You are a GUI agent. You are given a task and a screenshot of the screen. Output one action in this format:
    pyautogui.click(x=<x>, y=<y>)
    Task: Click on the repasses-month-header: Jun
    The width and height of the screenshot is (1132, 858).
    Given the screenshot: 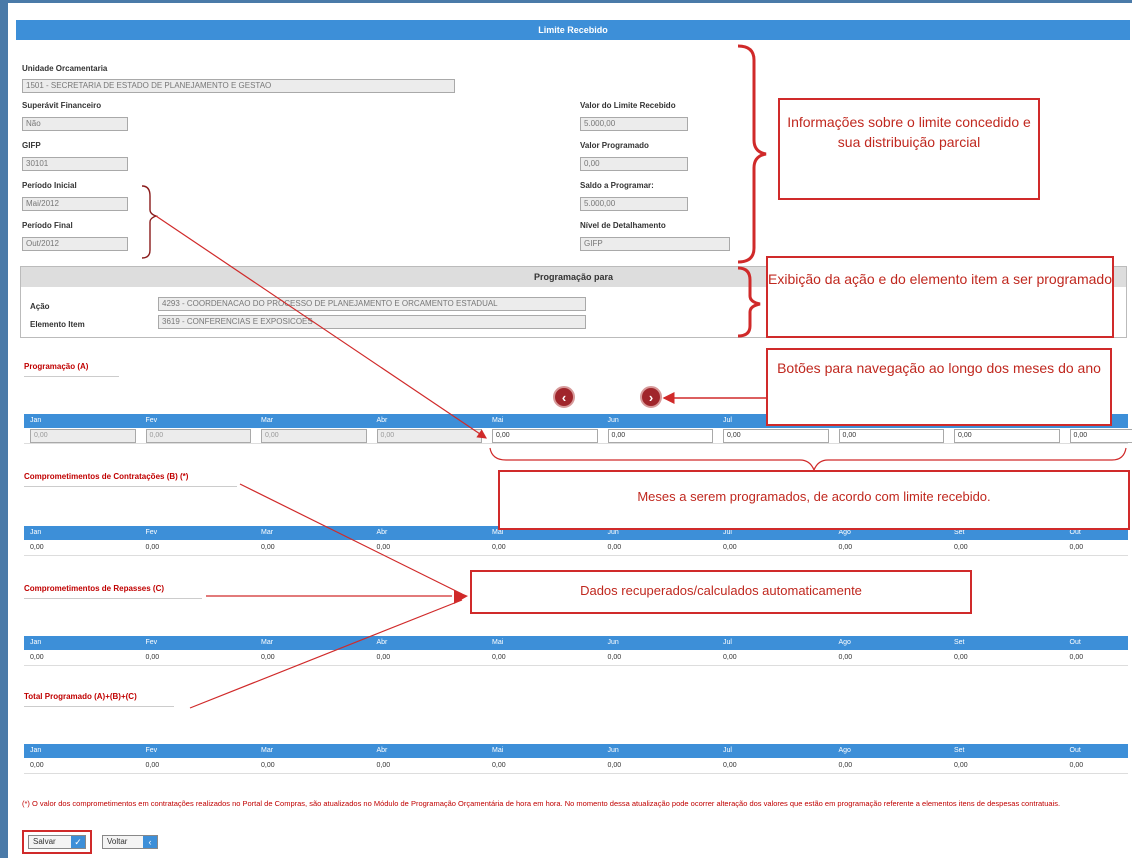 What is the action you would take?
    pyautogui.click(x=613, y=642)
    